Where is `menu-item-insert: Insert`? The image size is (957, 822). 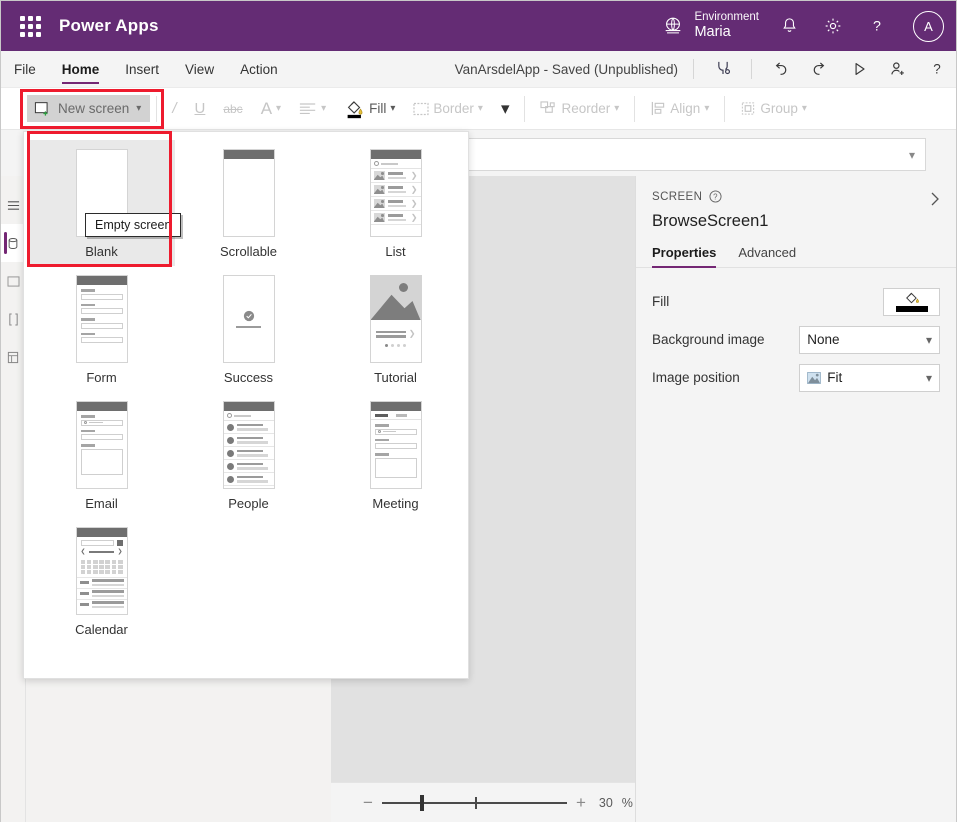
menu-item-insert: Insert is located at coordinates (142, 69).